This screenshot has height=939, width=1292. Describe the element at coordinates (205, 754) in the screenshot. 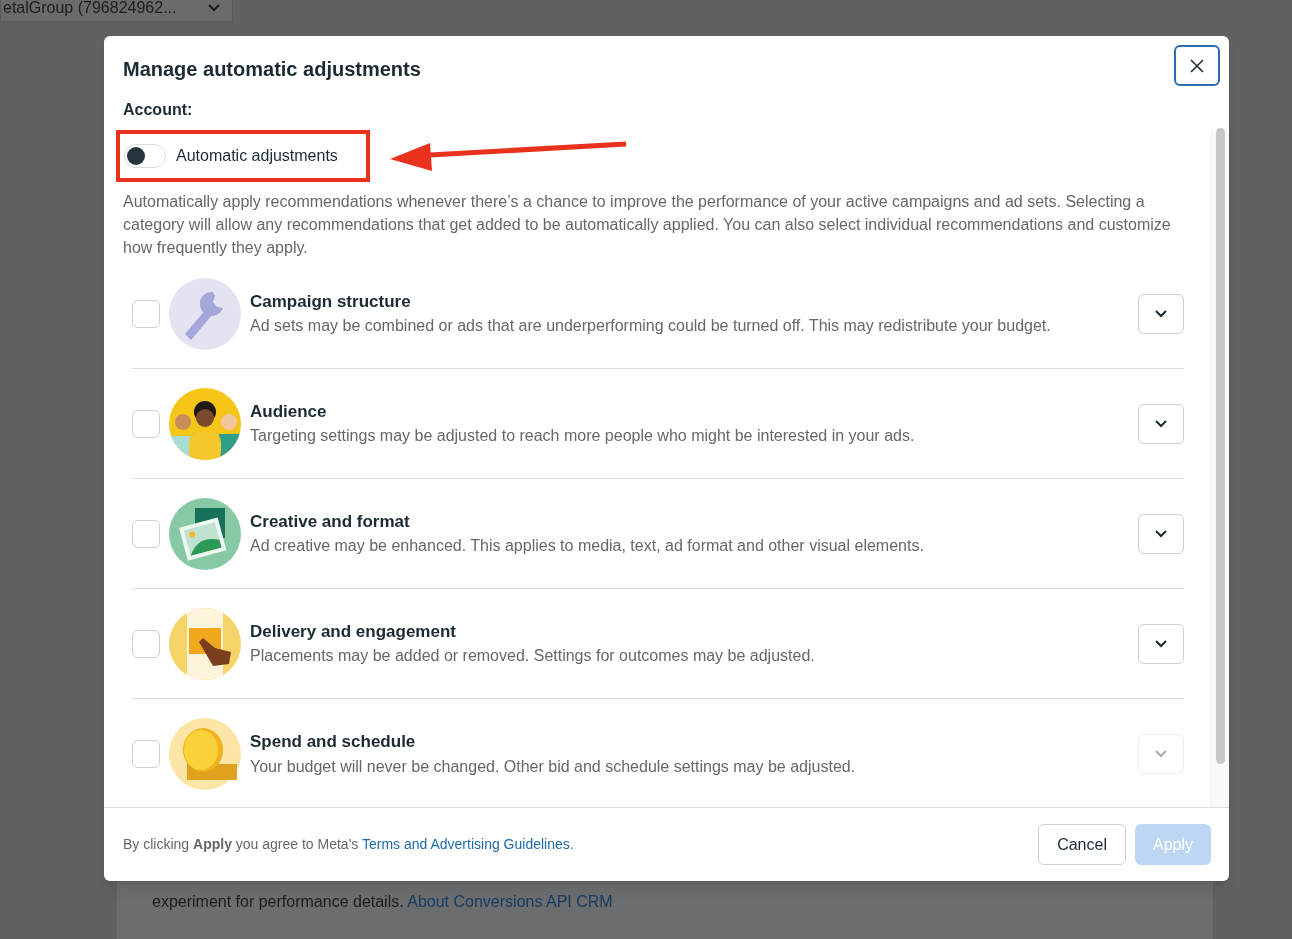

I see `coin-icon` at that location.